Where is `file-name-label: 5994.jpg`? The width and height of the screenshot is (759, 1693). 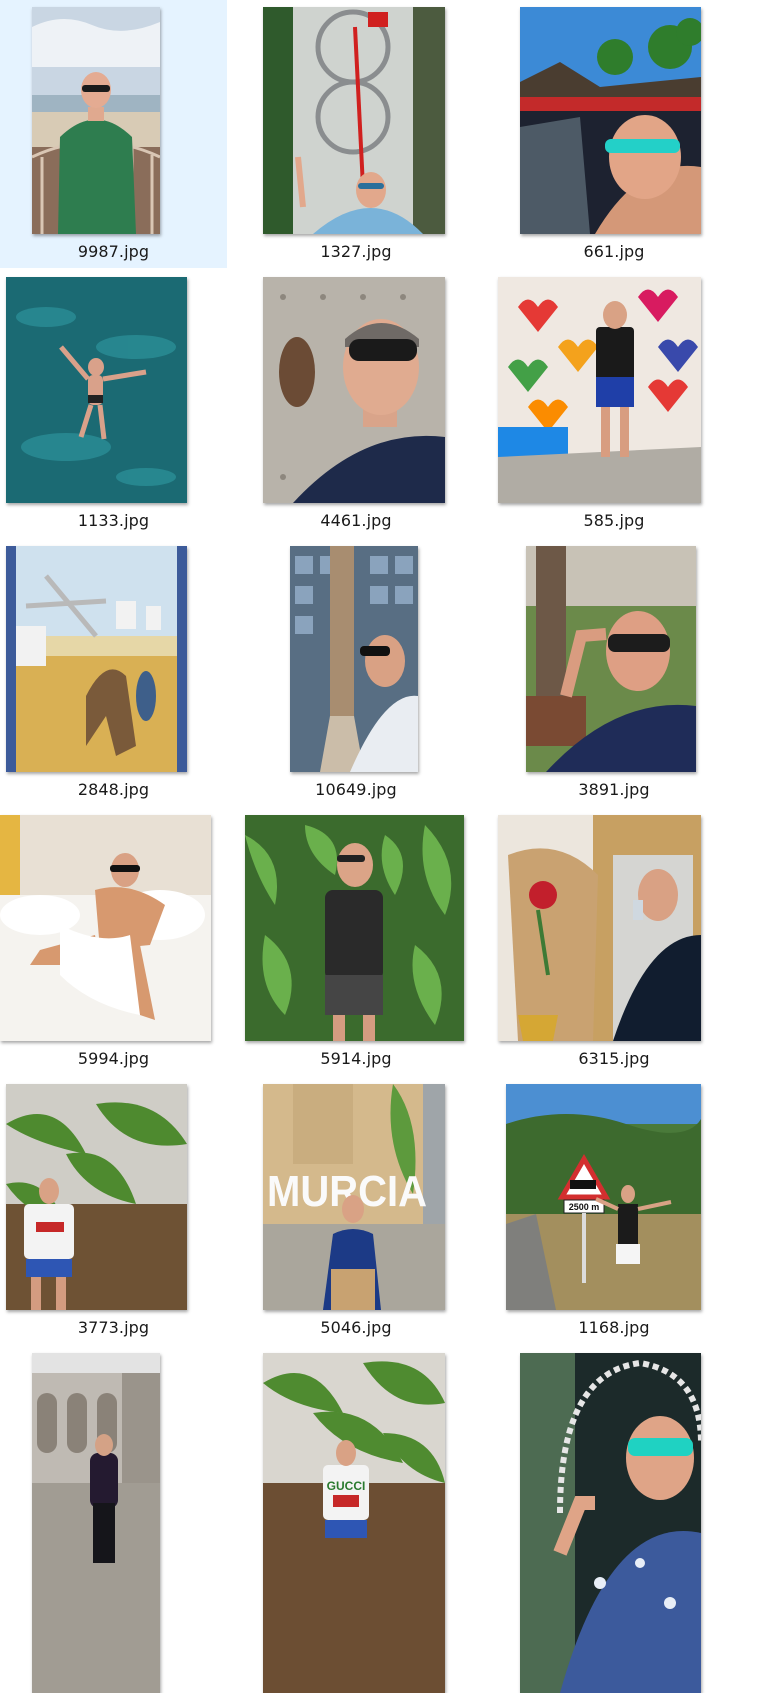 file-name-label: 5994.jpg is located at coordinates (113, 1058).